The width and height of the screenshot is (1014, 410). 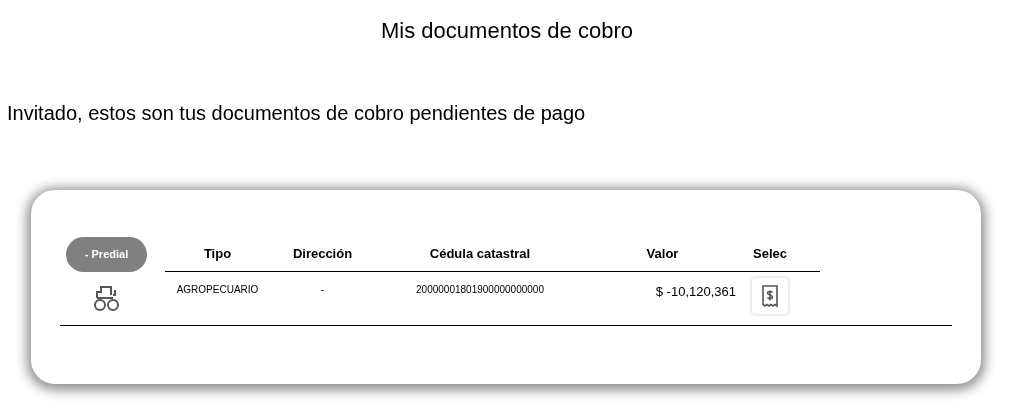 I want to click on table-cell-text: 20000001801900000000000, so click(x=480, y=290).